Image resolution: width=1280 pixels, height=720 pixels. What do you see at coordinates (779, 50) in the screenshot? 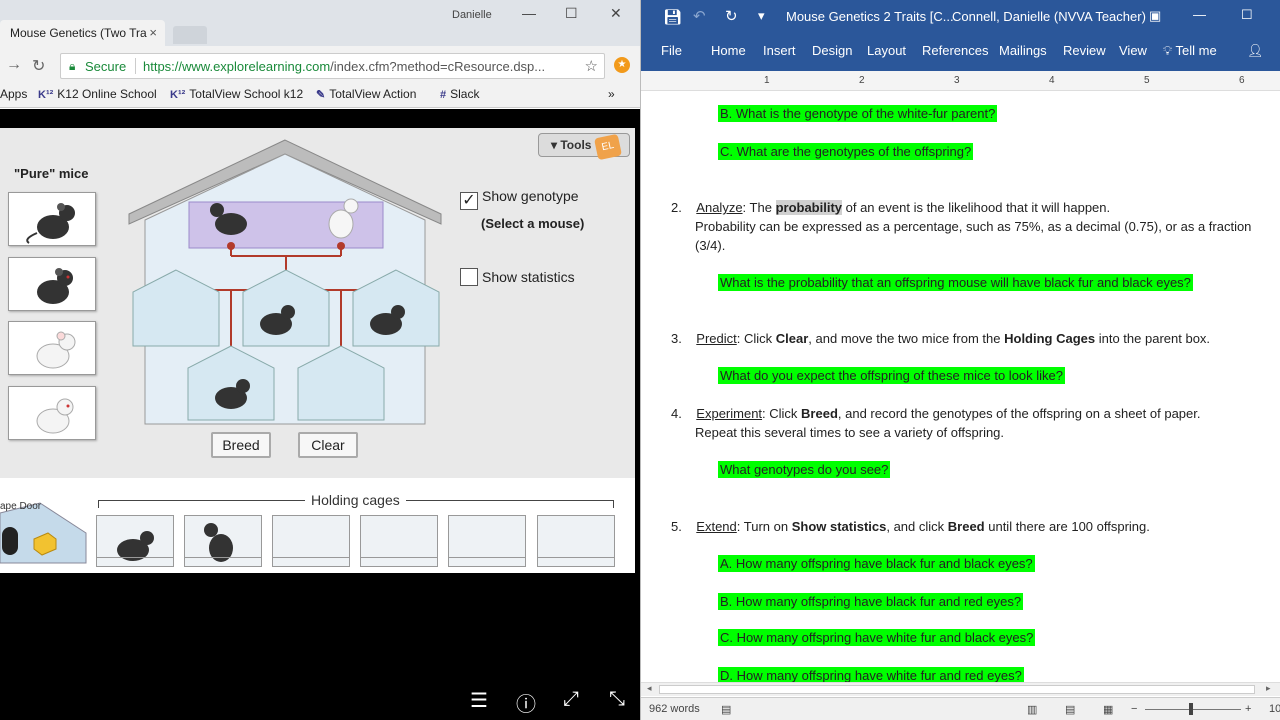
I see `tab-insert: Insert` at bounding box center [779, 50].